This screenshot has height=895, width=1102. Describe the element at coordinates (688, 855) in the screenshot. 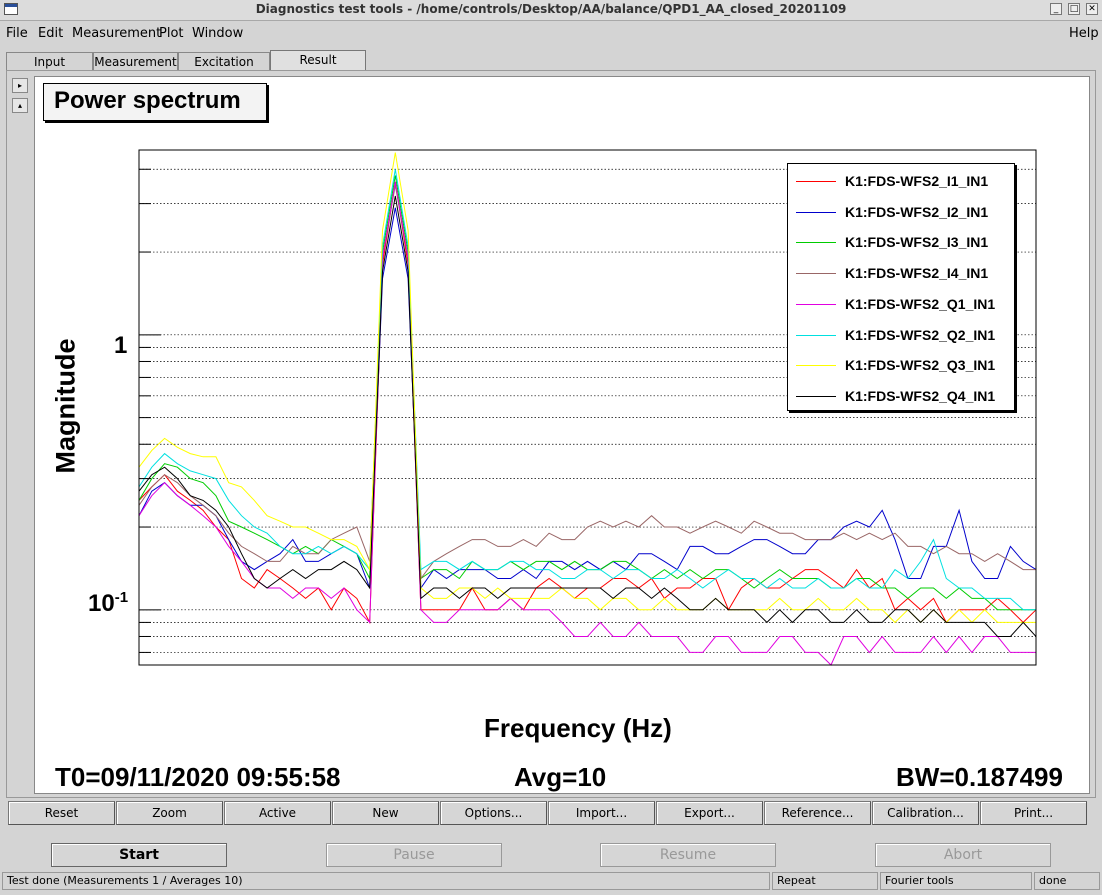

I see `resume-button: Resume` at that location.